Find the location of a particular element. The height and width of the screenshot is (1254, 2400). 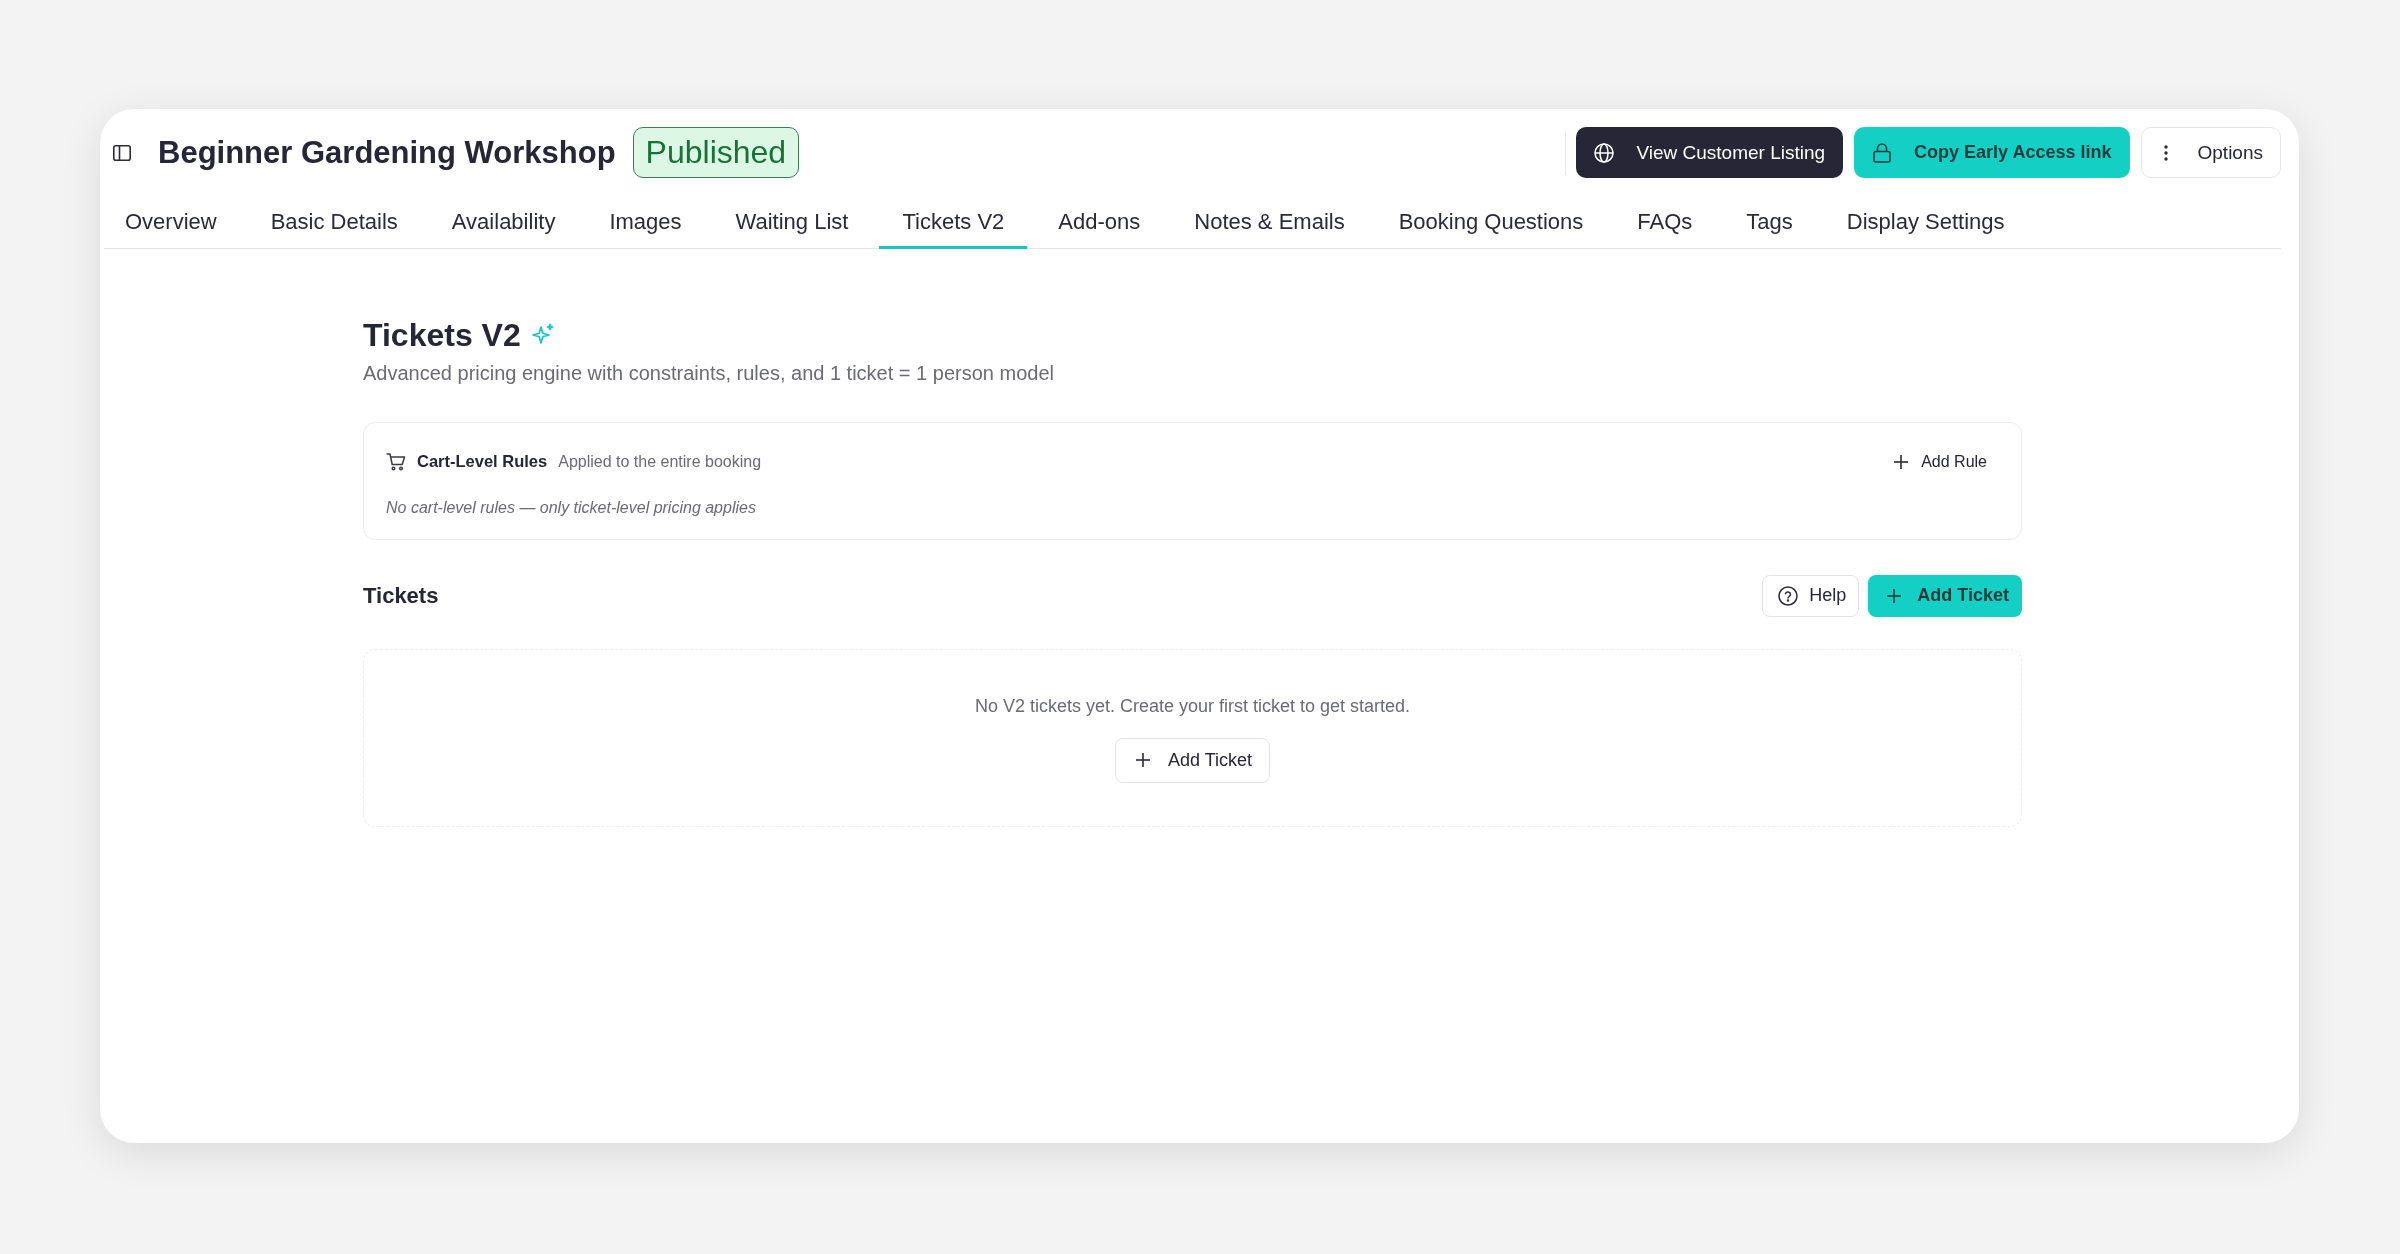

tab: Notes & Emails is located at coordinates (1269, 224).